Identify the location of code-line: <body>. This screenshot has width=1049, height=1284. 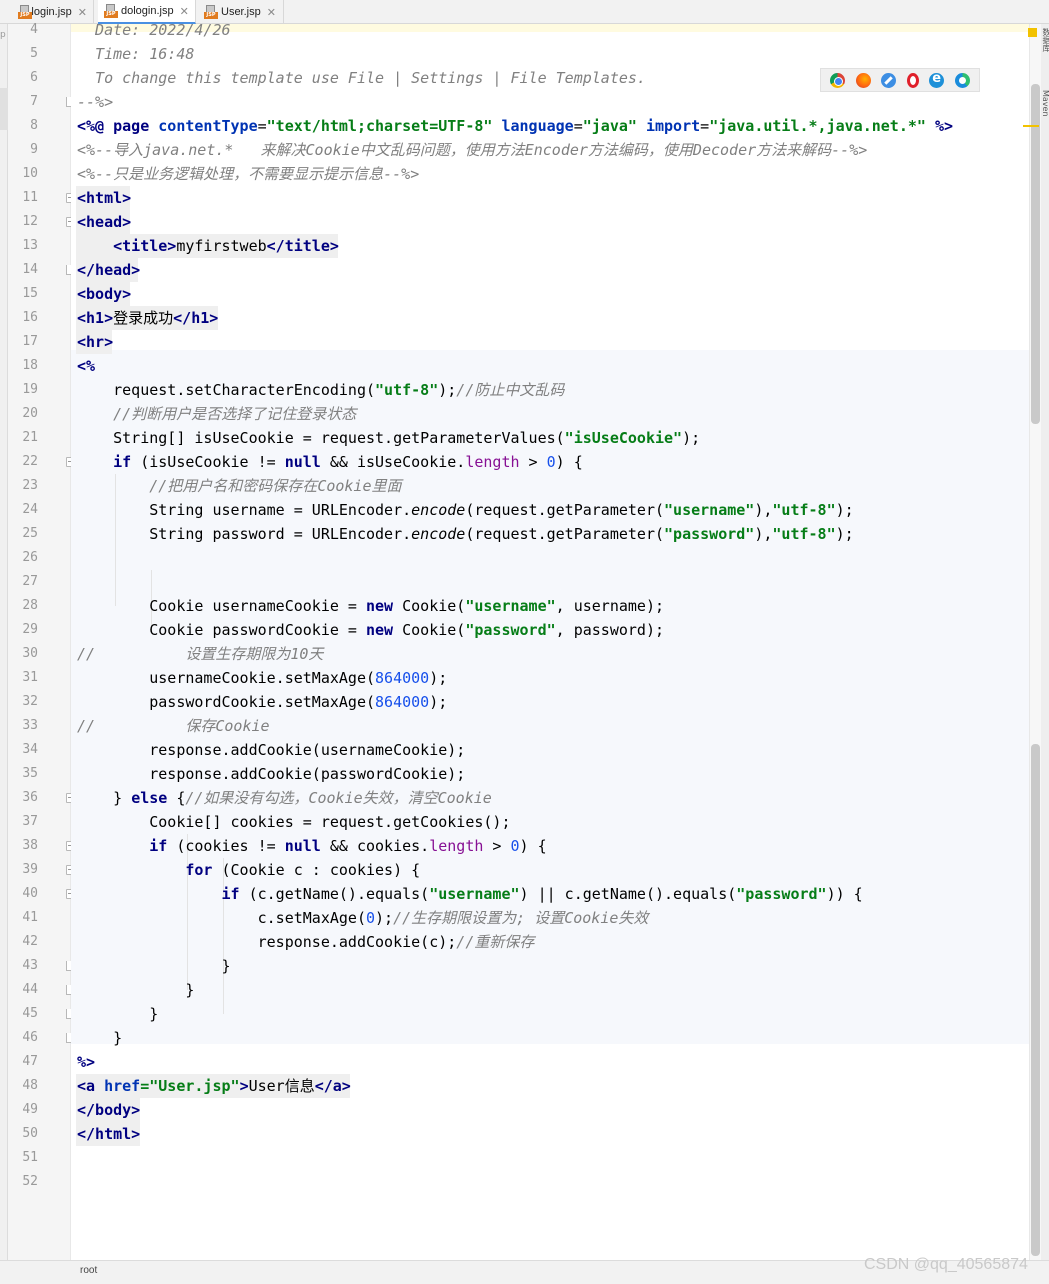
(104, 294).